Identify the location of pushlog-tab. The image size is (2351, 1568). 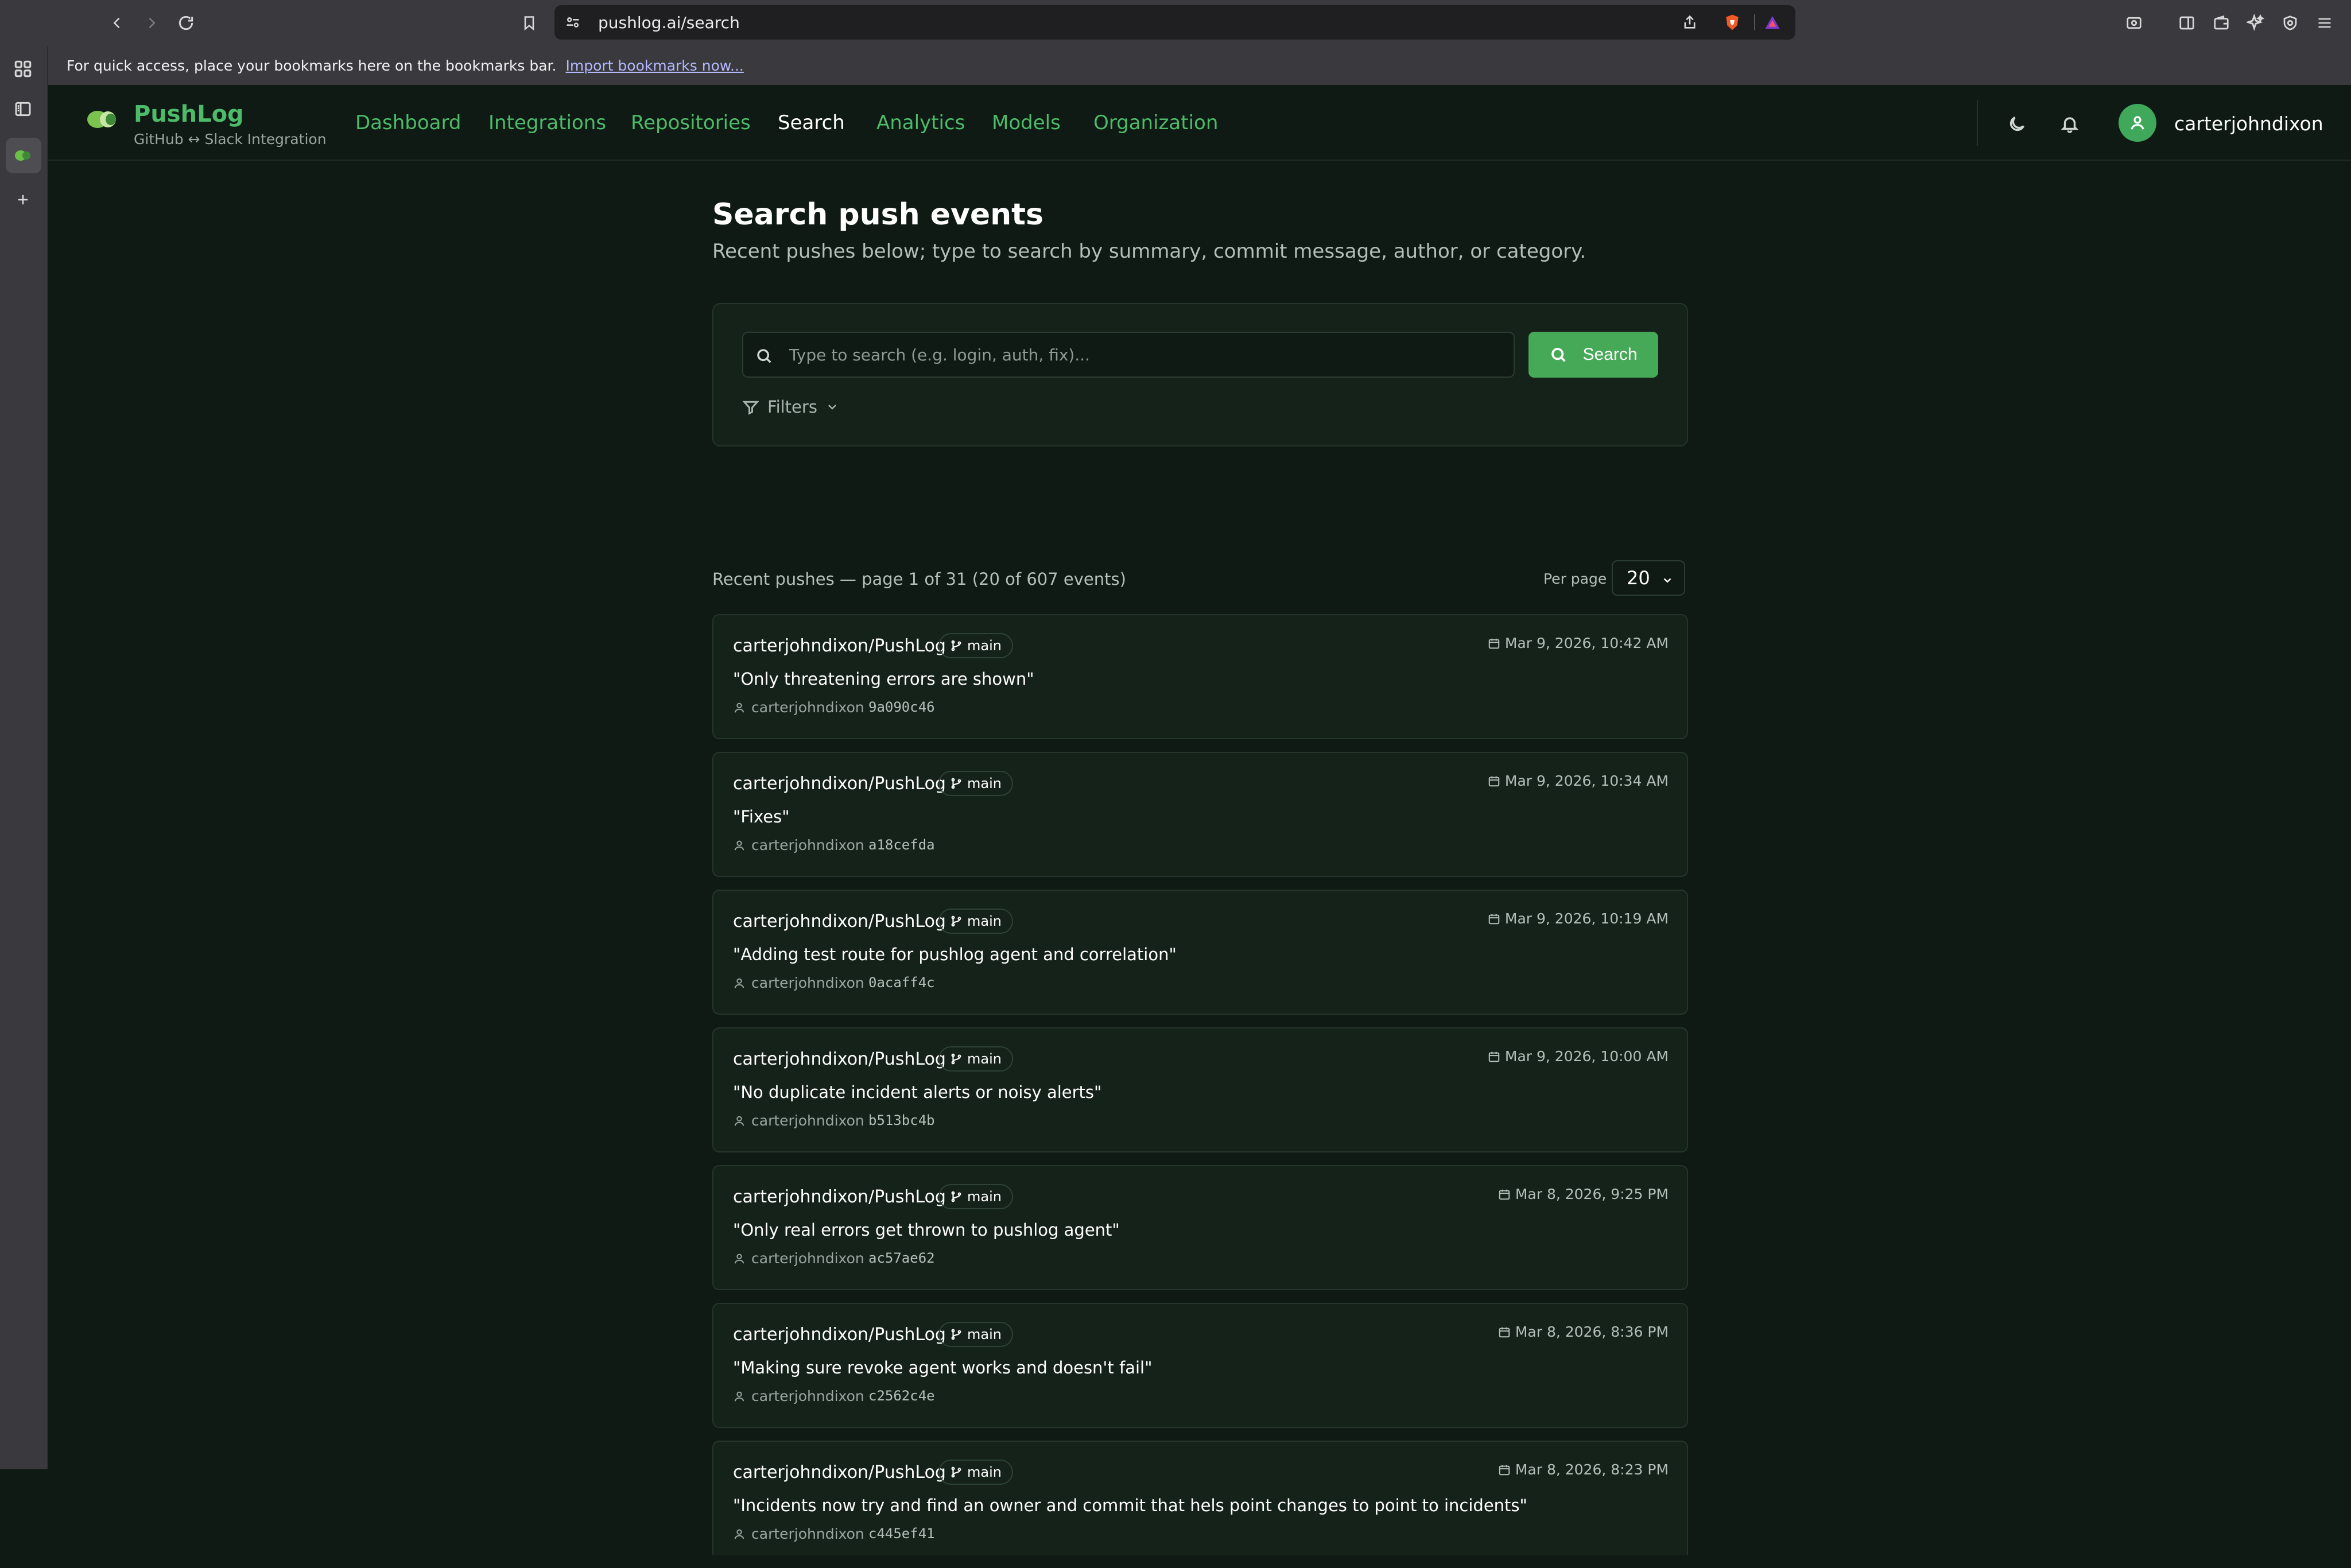
(23, 155).